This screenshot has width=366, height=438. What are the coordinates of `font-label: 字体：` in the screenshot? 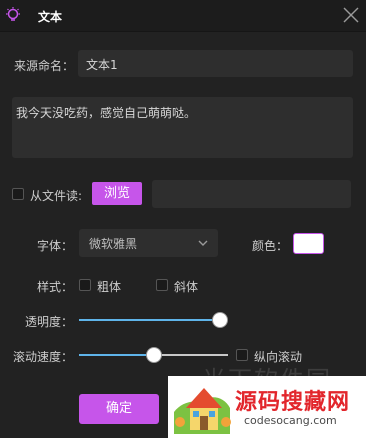 It's located at (55, 246).